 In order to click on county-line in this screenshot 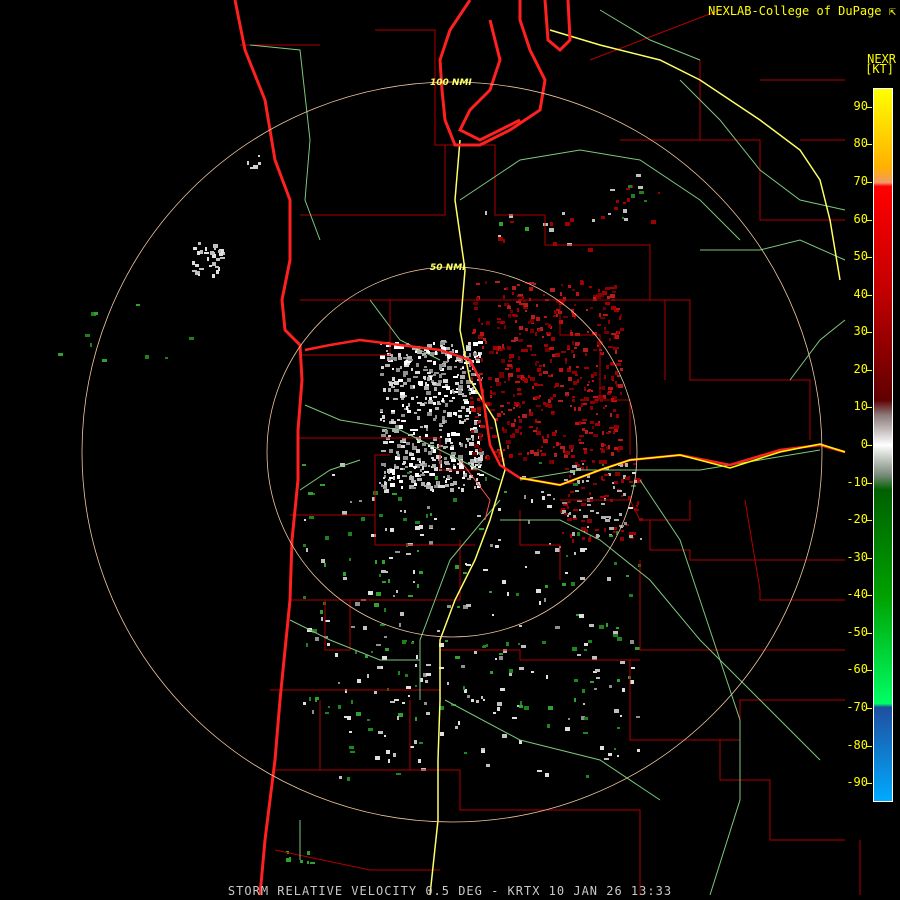, I will do `click(458, 832)`.